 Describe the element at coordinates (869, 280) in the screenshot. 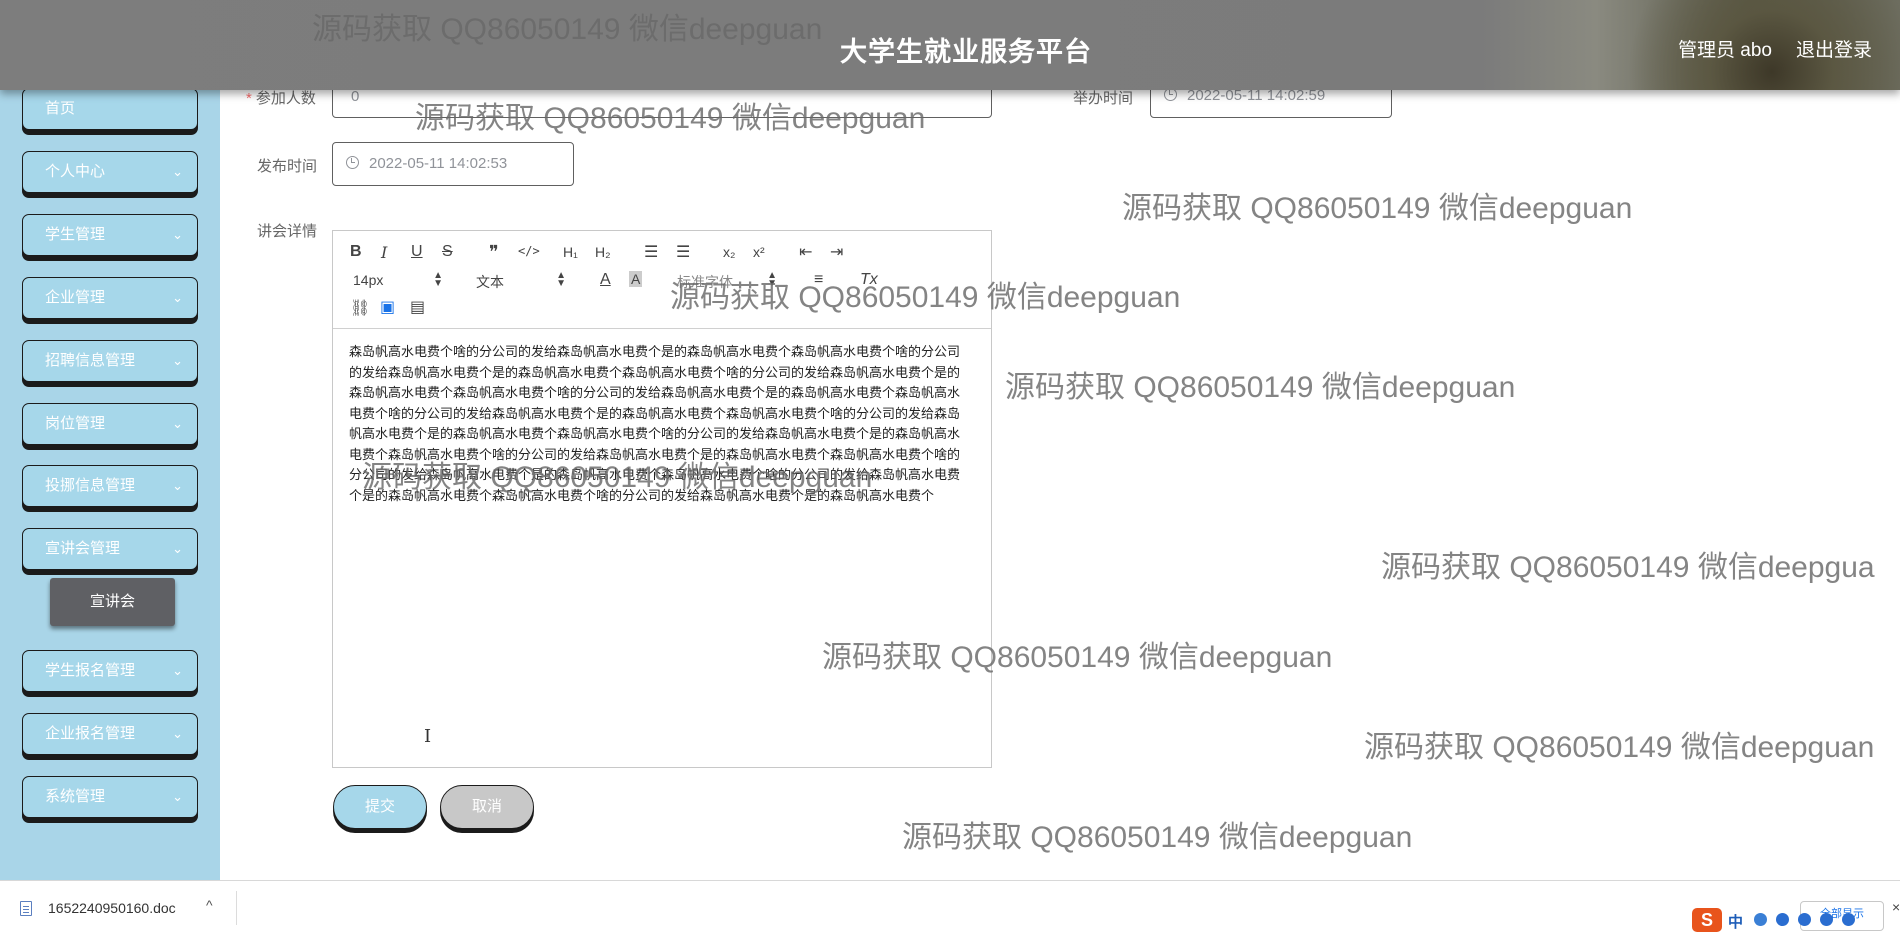

I see `clear-format-button: Tx` at that location.